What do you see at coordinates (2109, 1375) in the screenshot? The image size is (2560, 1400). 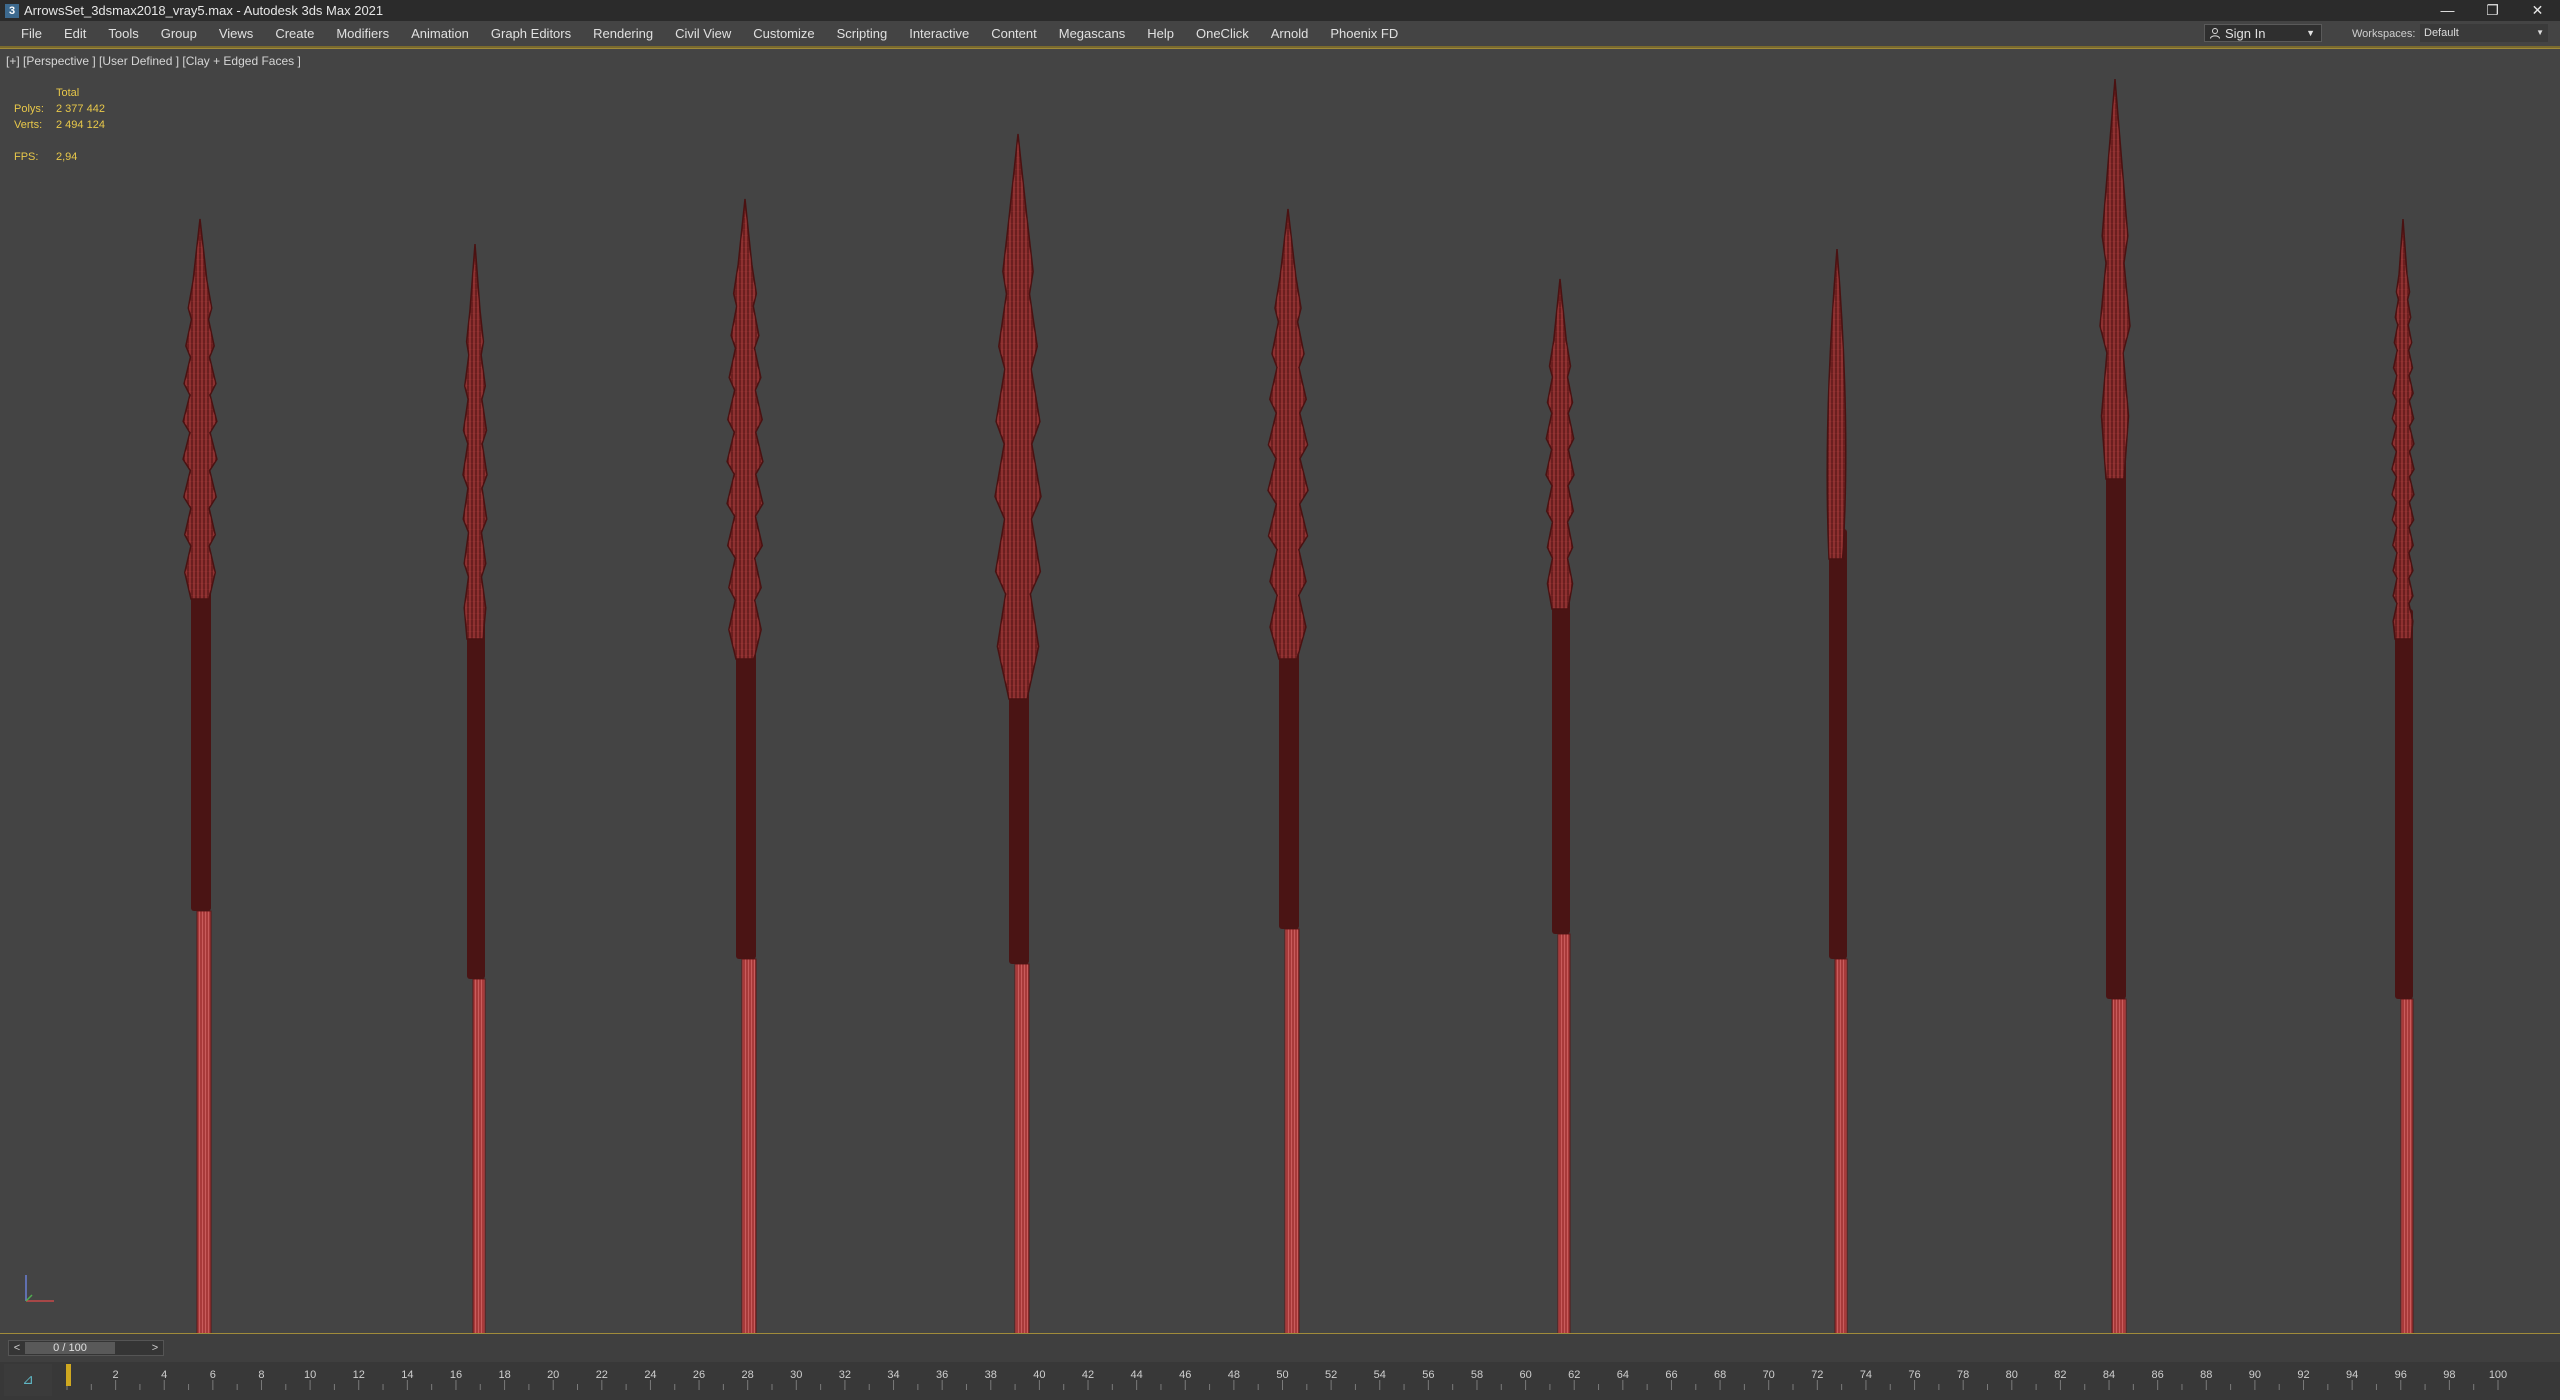 I see `timeline-tick-label: 84` at bounding box center [2109, 1375].